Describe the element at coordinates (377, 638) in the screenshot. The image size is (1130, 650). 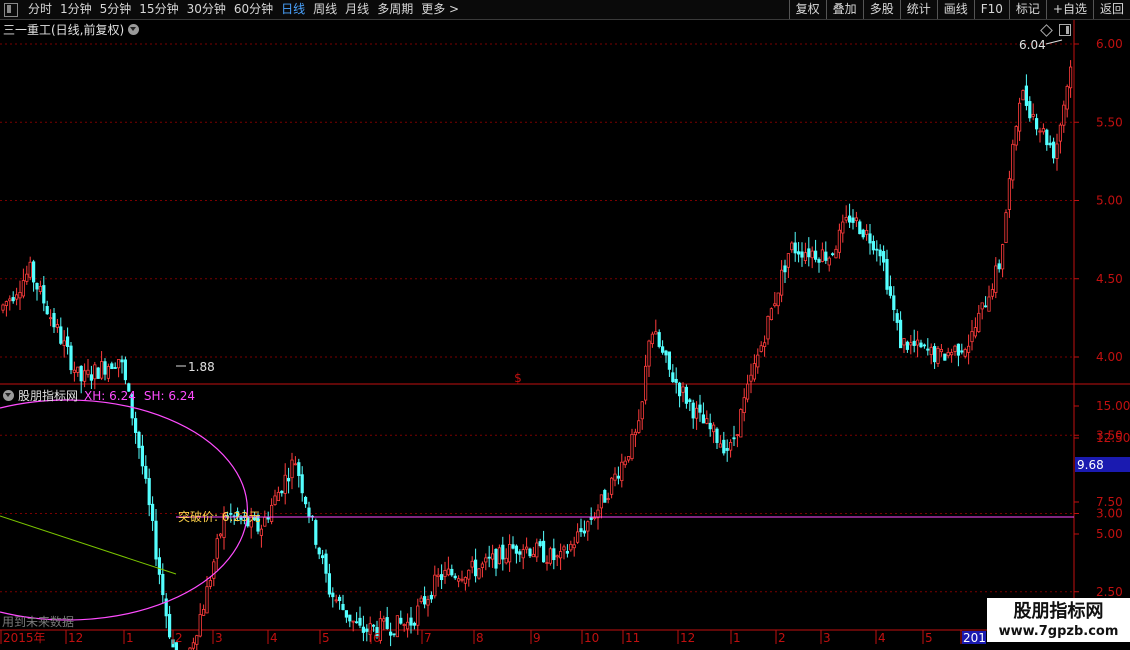
I see `date-tick-label: 6` at that location.